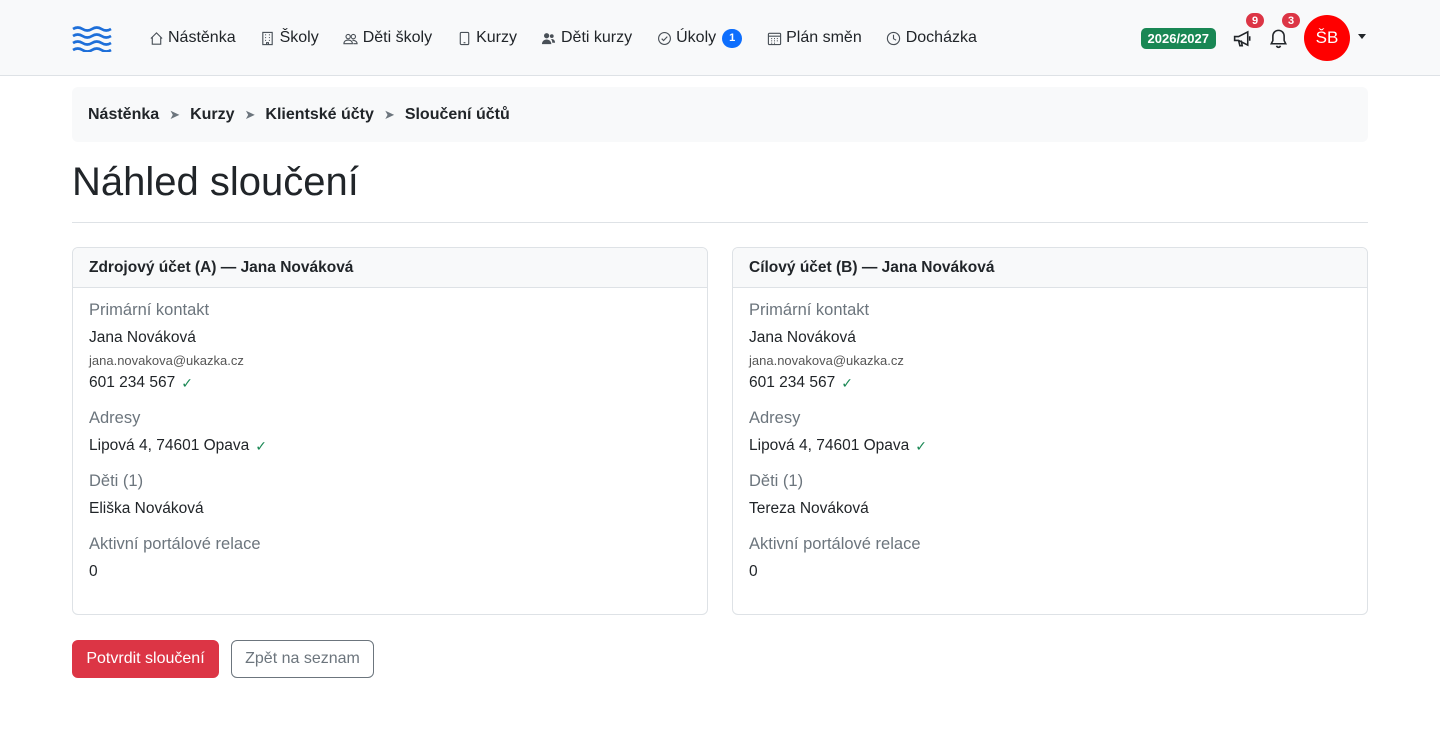 Image resolution: width=1440 pixels, height=730 pixels. Describe the element at coordinates (351, 38) in the screenshot. I see `people-icon` at that location.